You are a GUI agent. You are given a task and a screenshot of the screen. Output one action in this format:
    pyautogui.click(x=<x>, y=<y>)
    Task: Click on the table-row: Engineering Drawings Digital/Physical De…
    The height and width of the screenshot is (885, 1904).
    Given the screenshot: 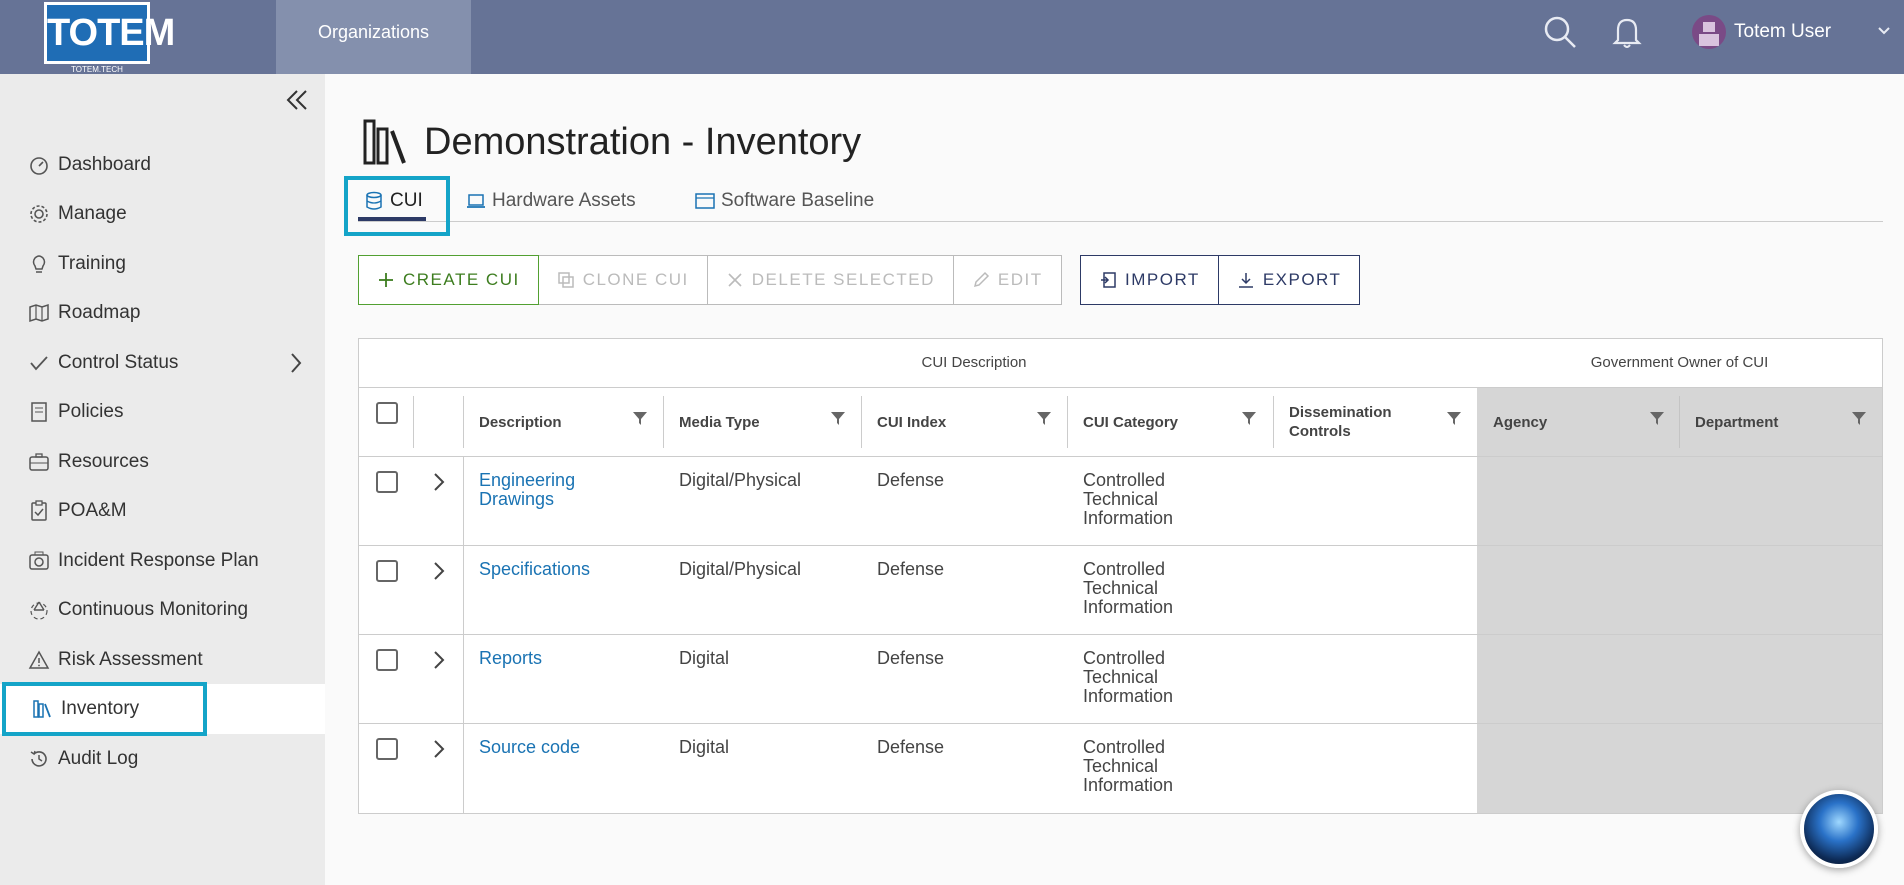 What is the action you would take?
    pyautogui.click(x=1120, y=501)
    